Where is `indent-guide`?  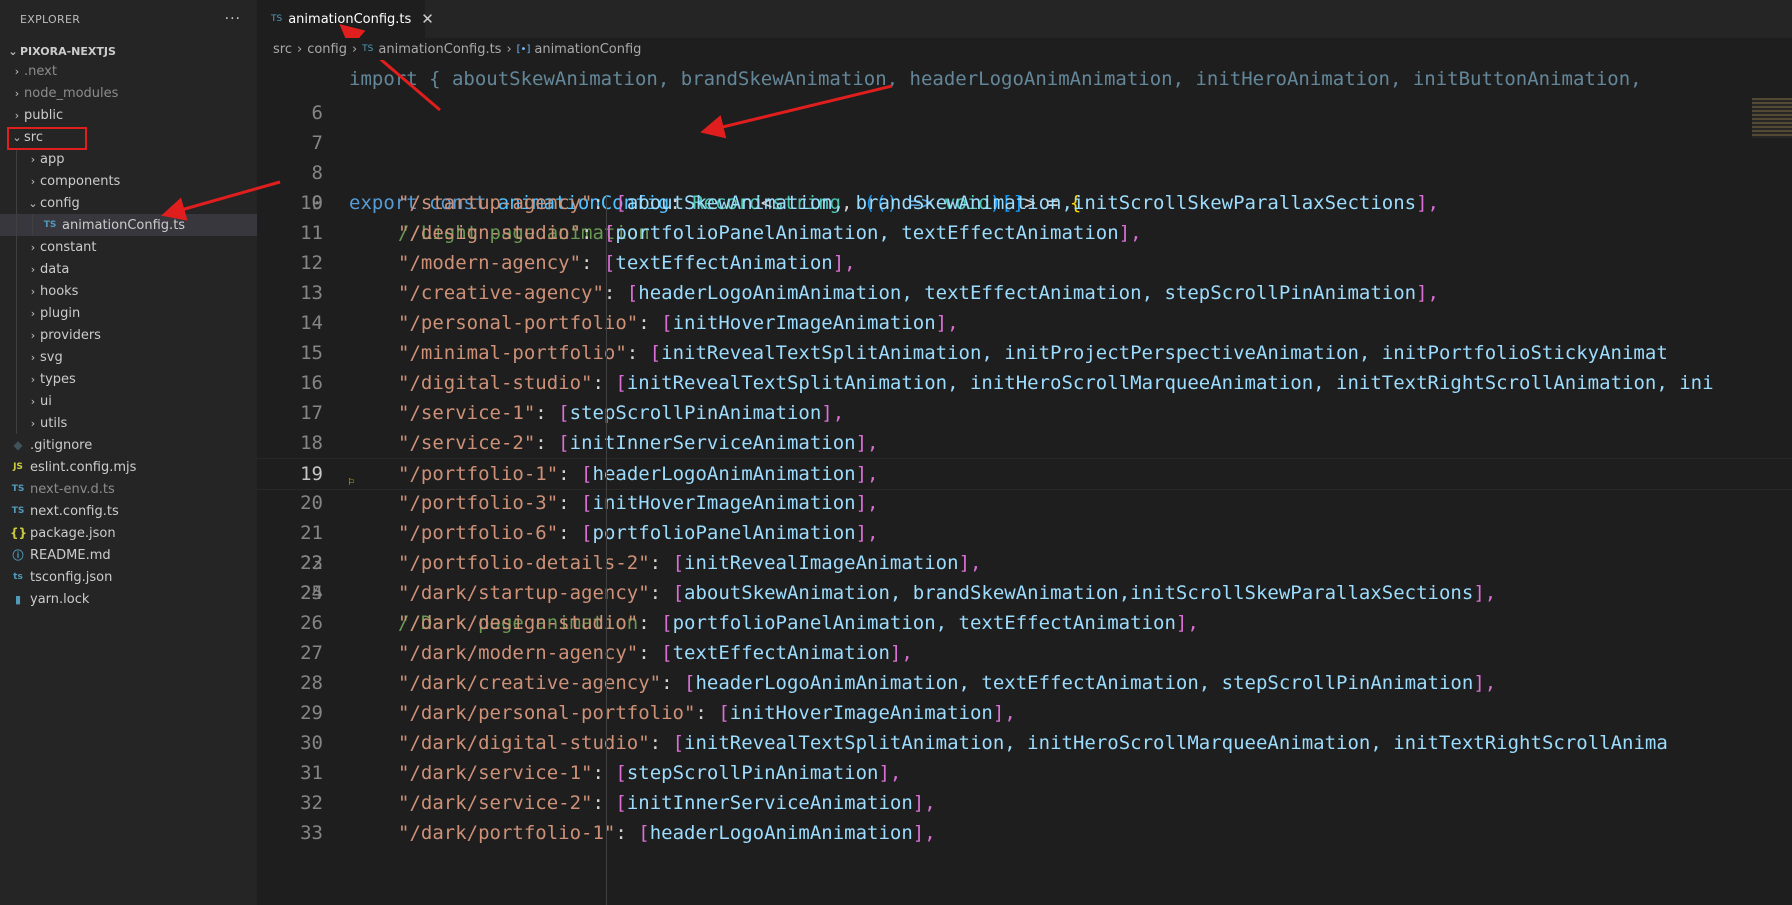
indent-guide is located at coordinates (606, 550).